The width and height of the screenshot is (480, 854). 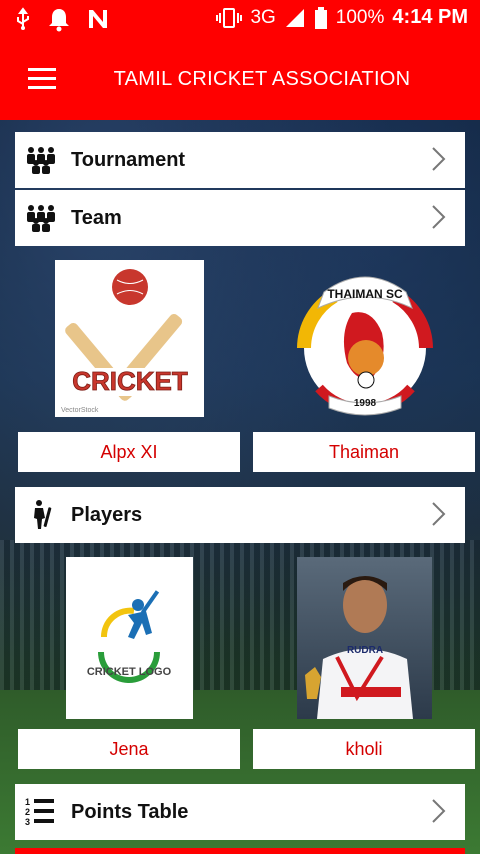 I want to click on batsman-icon, so click(x=144, y=614).